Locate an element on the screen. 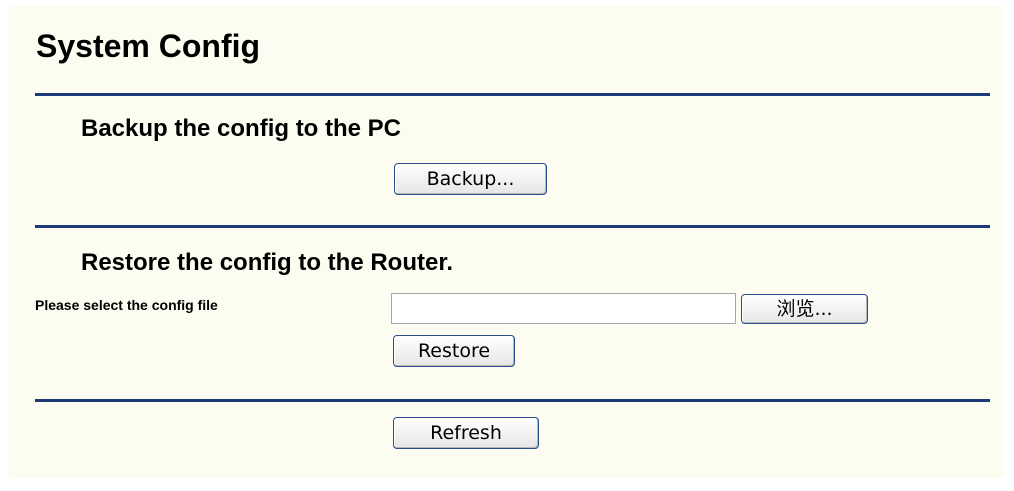 The image size is (1014, 491). backup-heading: Backup the config to the PC is located at coordinates (241, 128).